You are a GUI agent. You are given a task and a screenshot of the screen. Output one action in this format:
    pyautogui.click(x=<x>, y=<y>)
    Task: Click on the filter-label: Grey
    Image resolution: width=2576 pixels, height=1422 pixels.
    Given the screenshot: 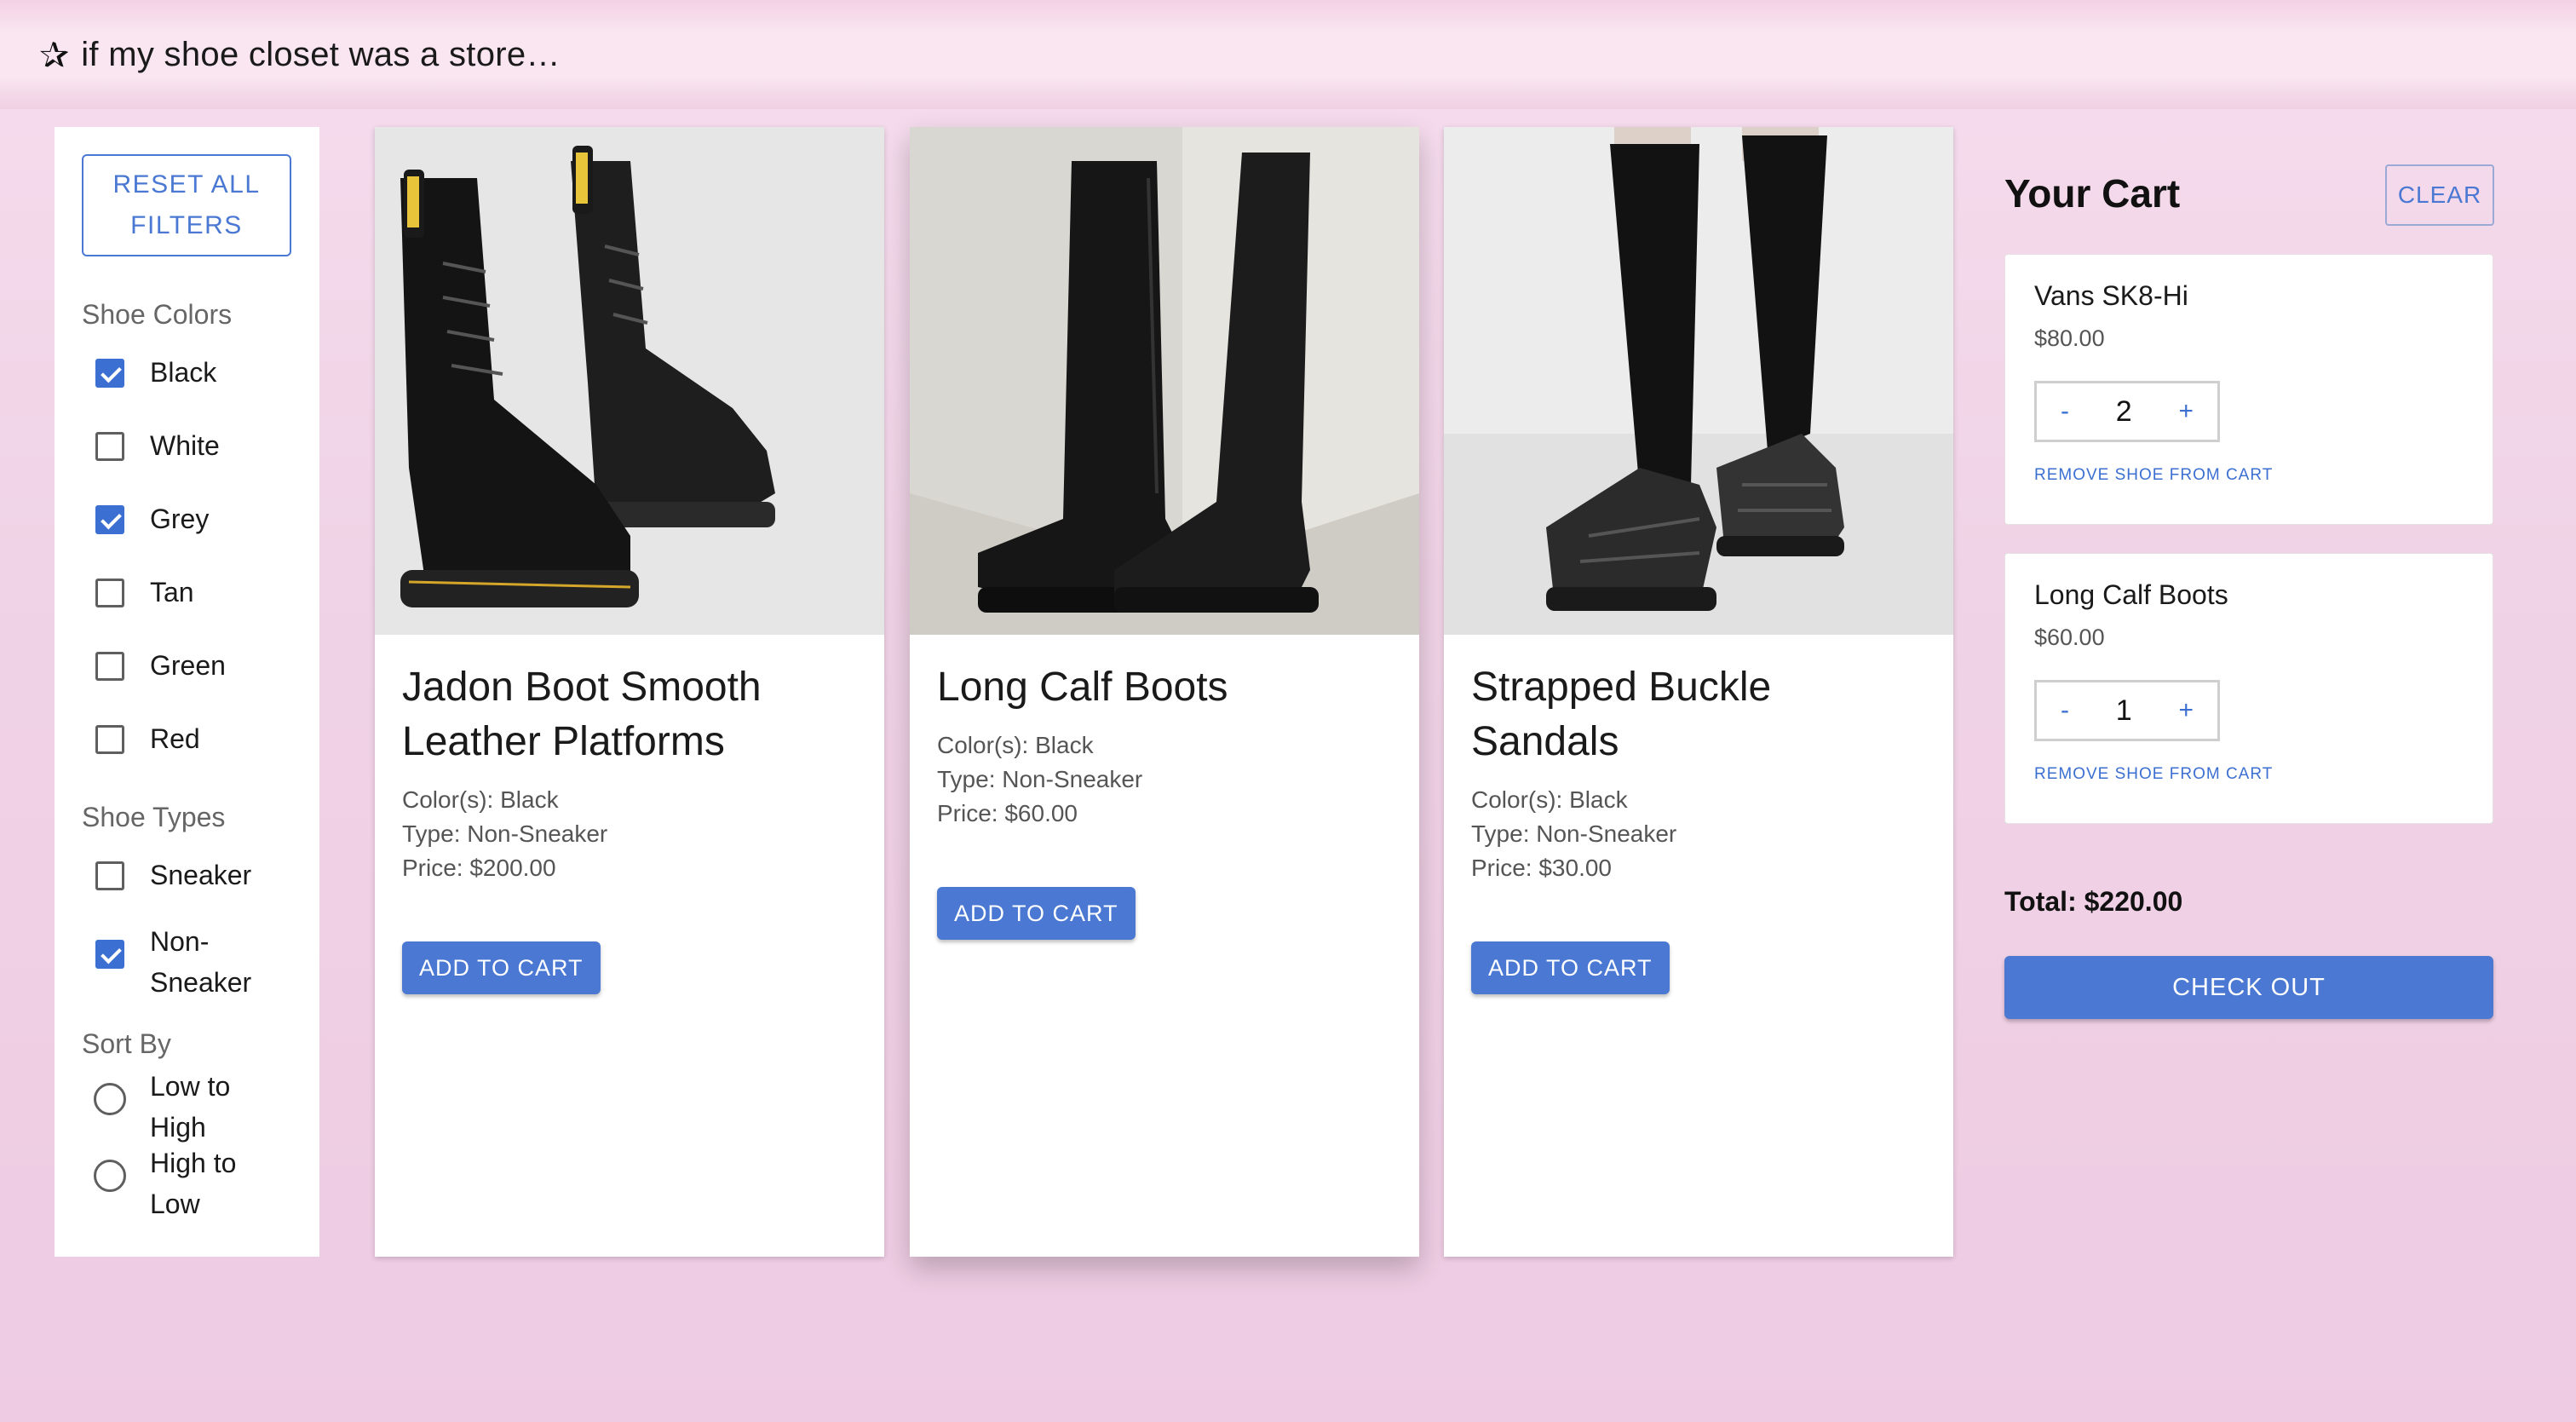 What is the action you would take?
    pyautogui.click(x=180, y=519)
    